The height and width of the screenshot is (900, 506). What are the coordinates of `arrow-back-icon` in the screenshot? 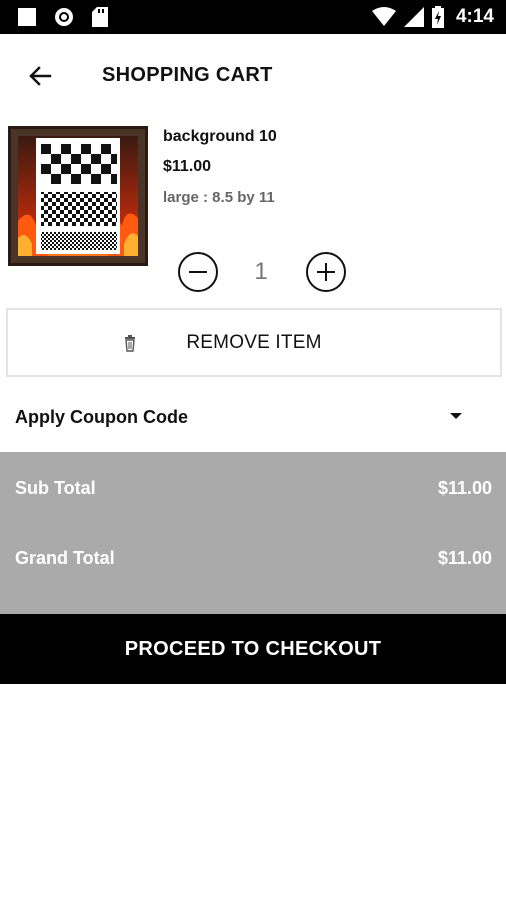 It's located at (40, 76).